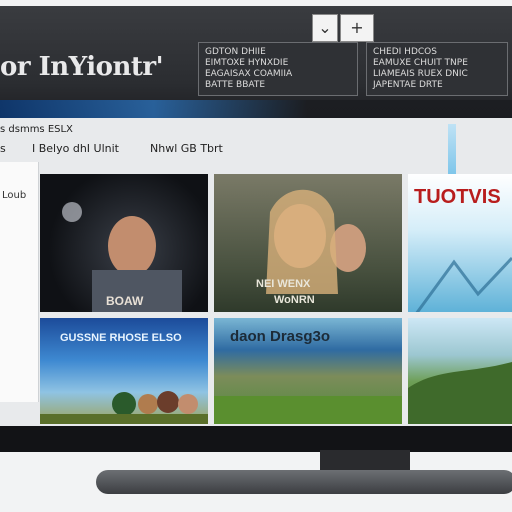 The width and height of the screenshot is (512, 512). Describe the element at coordinates (420, 63) in the screenshot. I see `info-line: EAMUXE CHUIT TNPE` at that location.